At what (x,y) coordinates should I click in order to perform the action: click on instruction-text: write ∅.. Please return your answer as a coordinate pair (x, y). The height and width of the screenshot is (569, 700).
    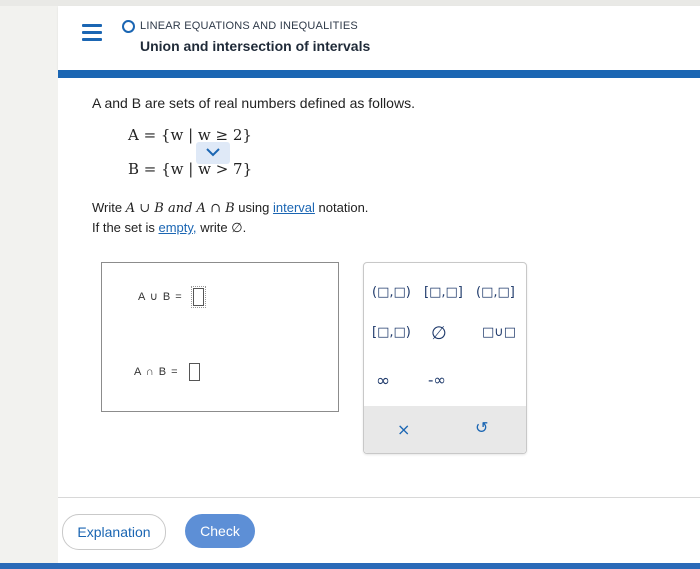
    Looking at the image, I should click on (223, 227).